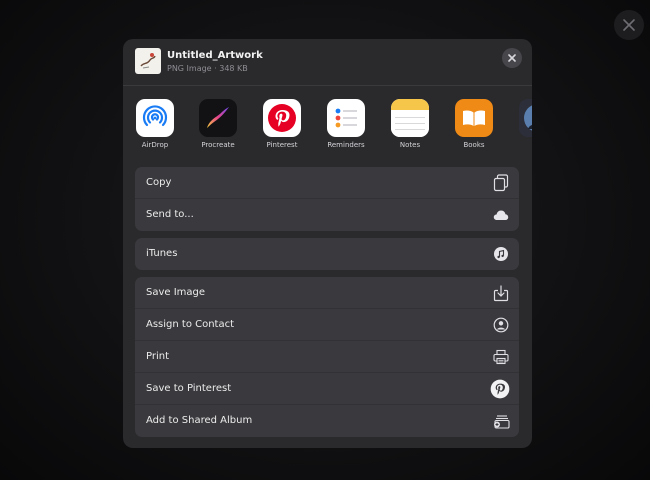 The height and width of the screenshot is (480, 650). What do you see at coordinates (148, 61) in the screenshot?
I see `artwork-thumbnail` at bounding box center [148, 61].